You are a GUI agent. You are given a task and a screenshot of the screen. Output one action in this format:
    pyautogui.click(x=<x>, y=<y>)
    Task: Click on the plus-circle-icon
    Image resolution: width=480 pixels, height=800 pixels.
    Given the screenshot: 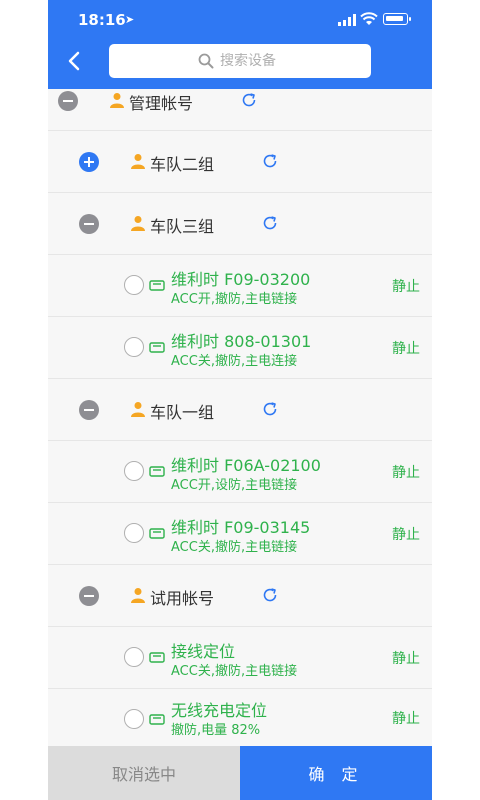 What is the action you would take?
    pyautogui.click(x=89, y=162)
    